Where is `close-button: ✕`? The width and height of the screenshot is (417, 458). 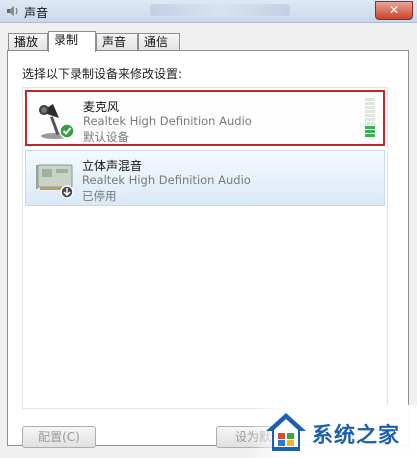
close-button: ✕ is located at coordinates (394, 10).